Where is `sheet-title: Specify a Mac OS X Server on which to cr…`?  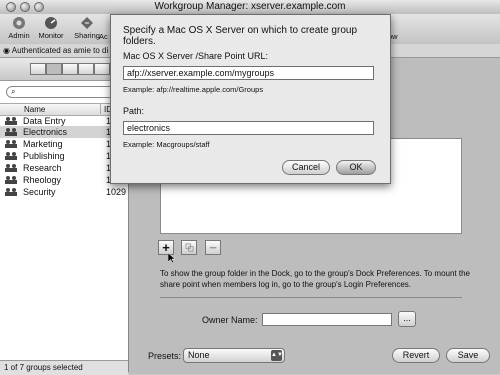 sheet-title: Specify a Mac OS X Server on which to cr… is located at coordinates (240, 36).